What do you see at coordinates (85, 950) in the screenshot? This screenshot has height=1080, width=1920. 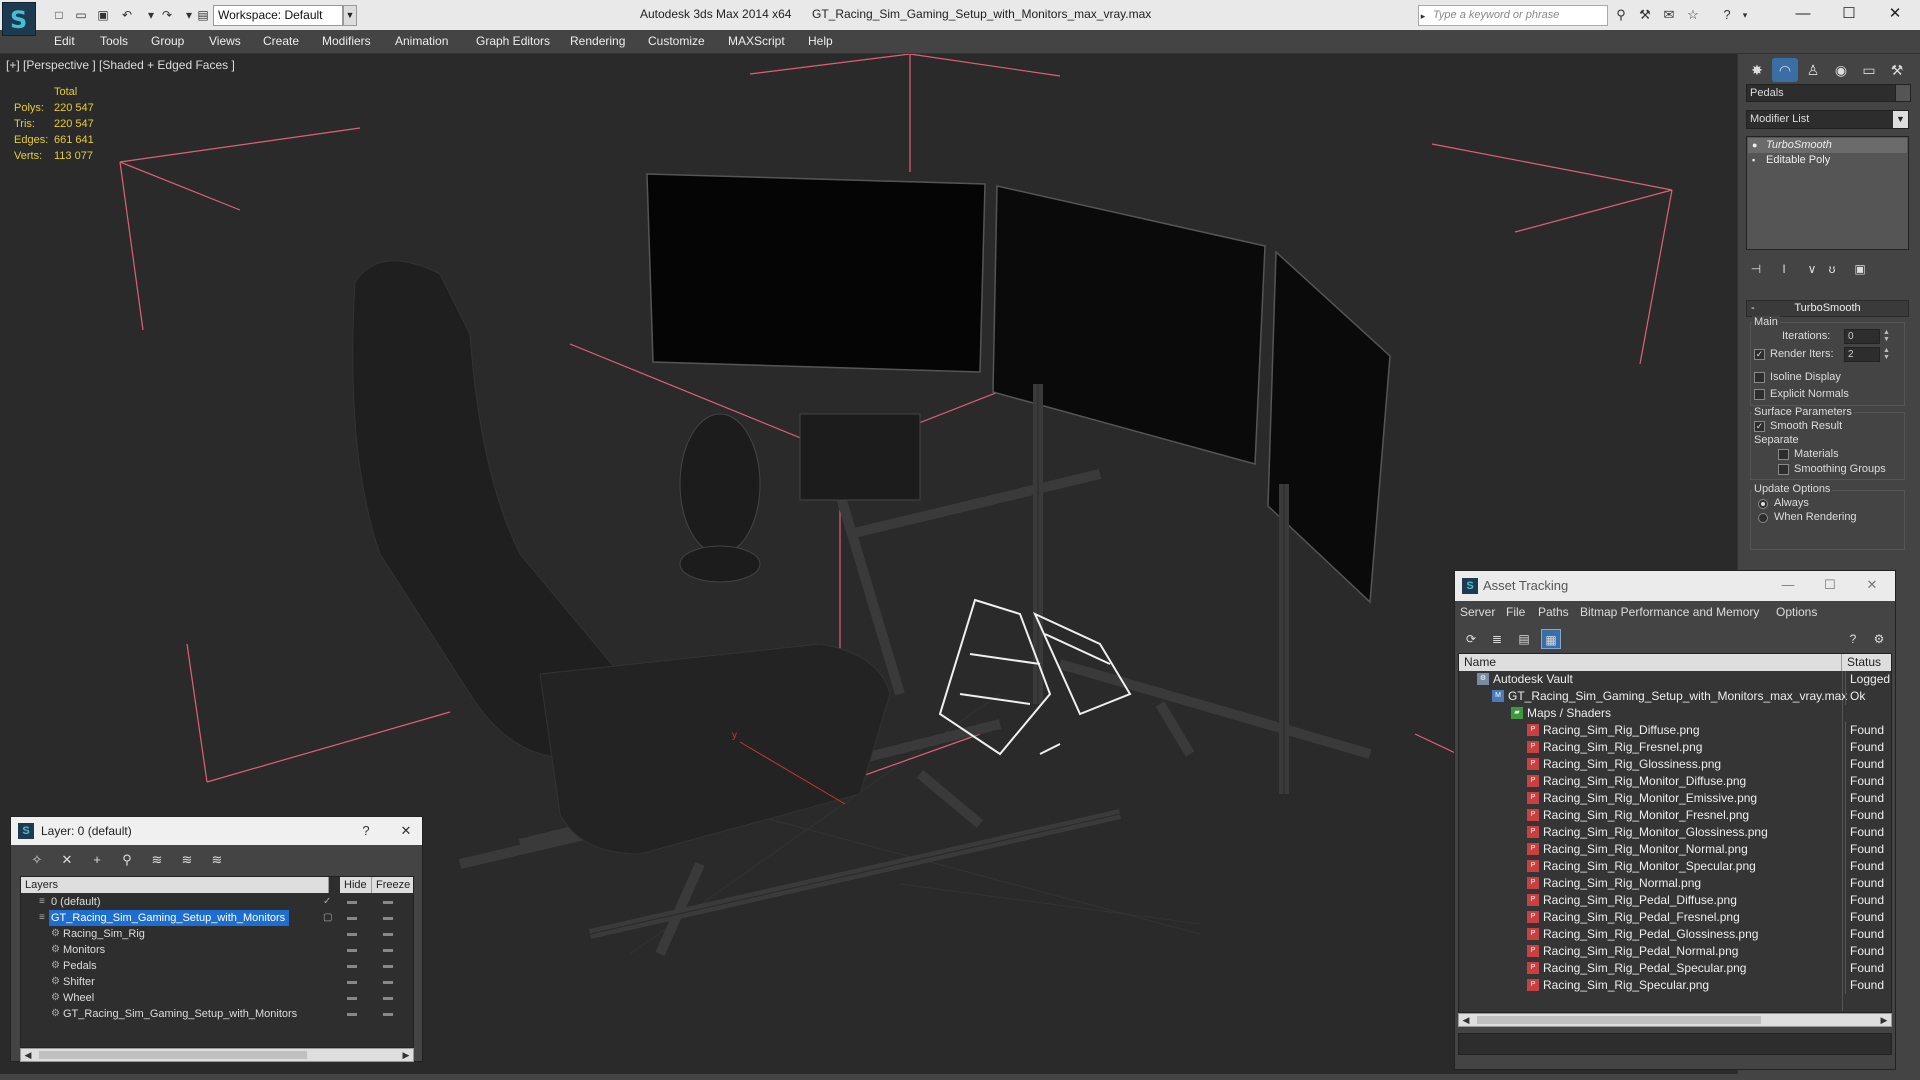 I see `layer-name: Monitors` at bounding box center [85, 950].